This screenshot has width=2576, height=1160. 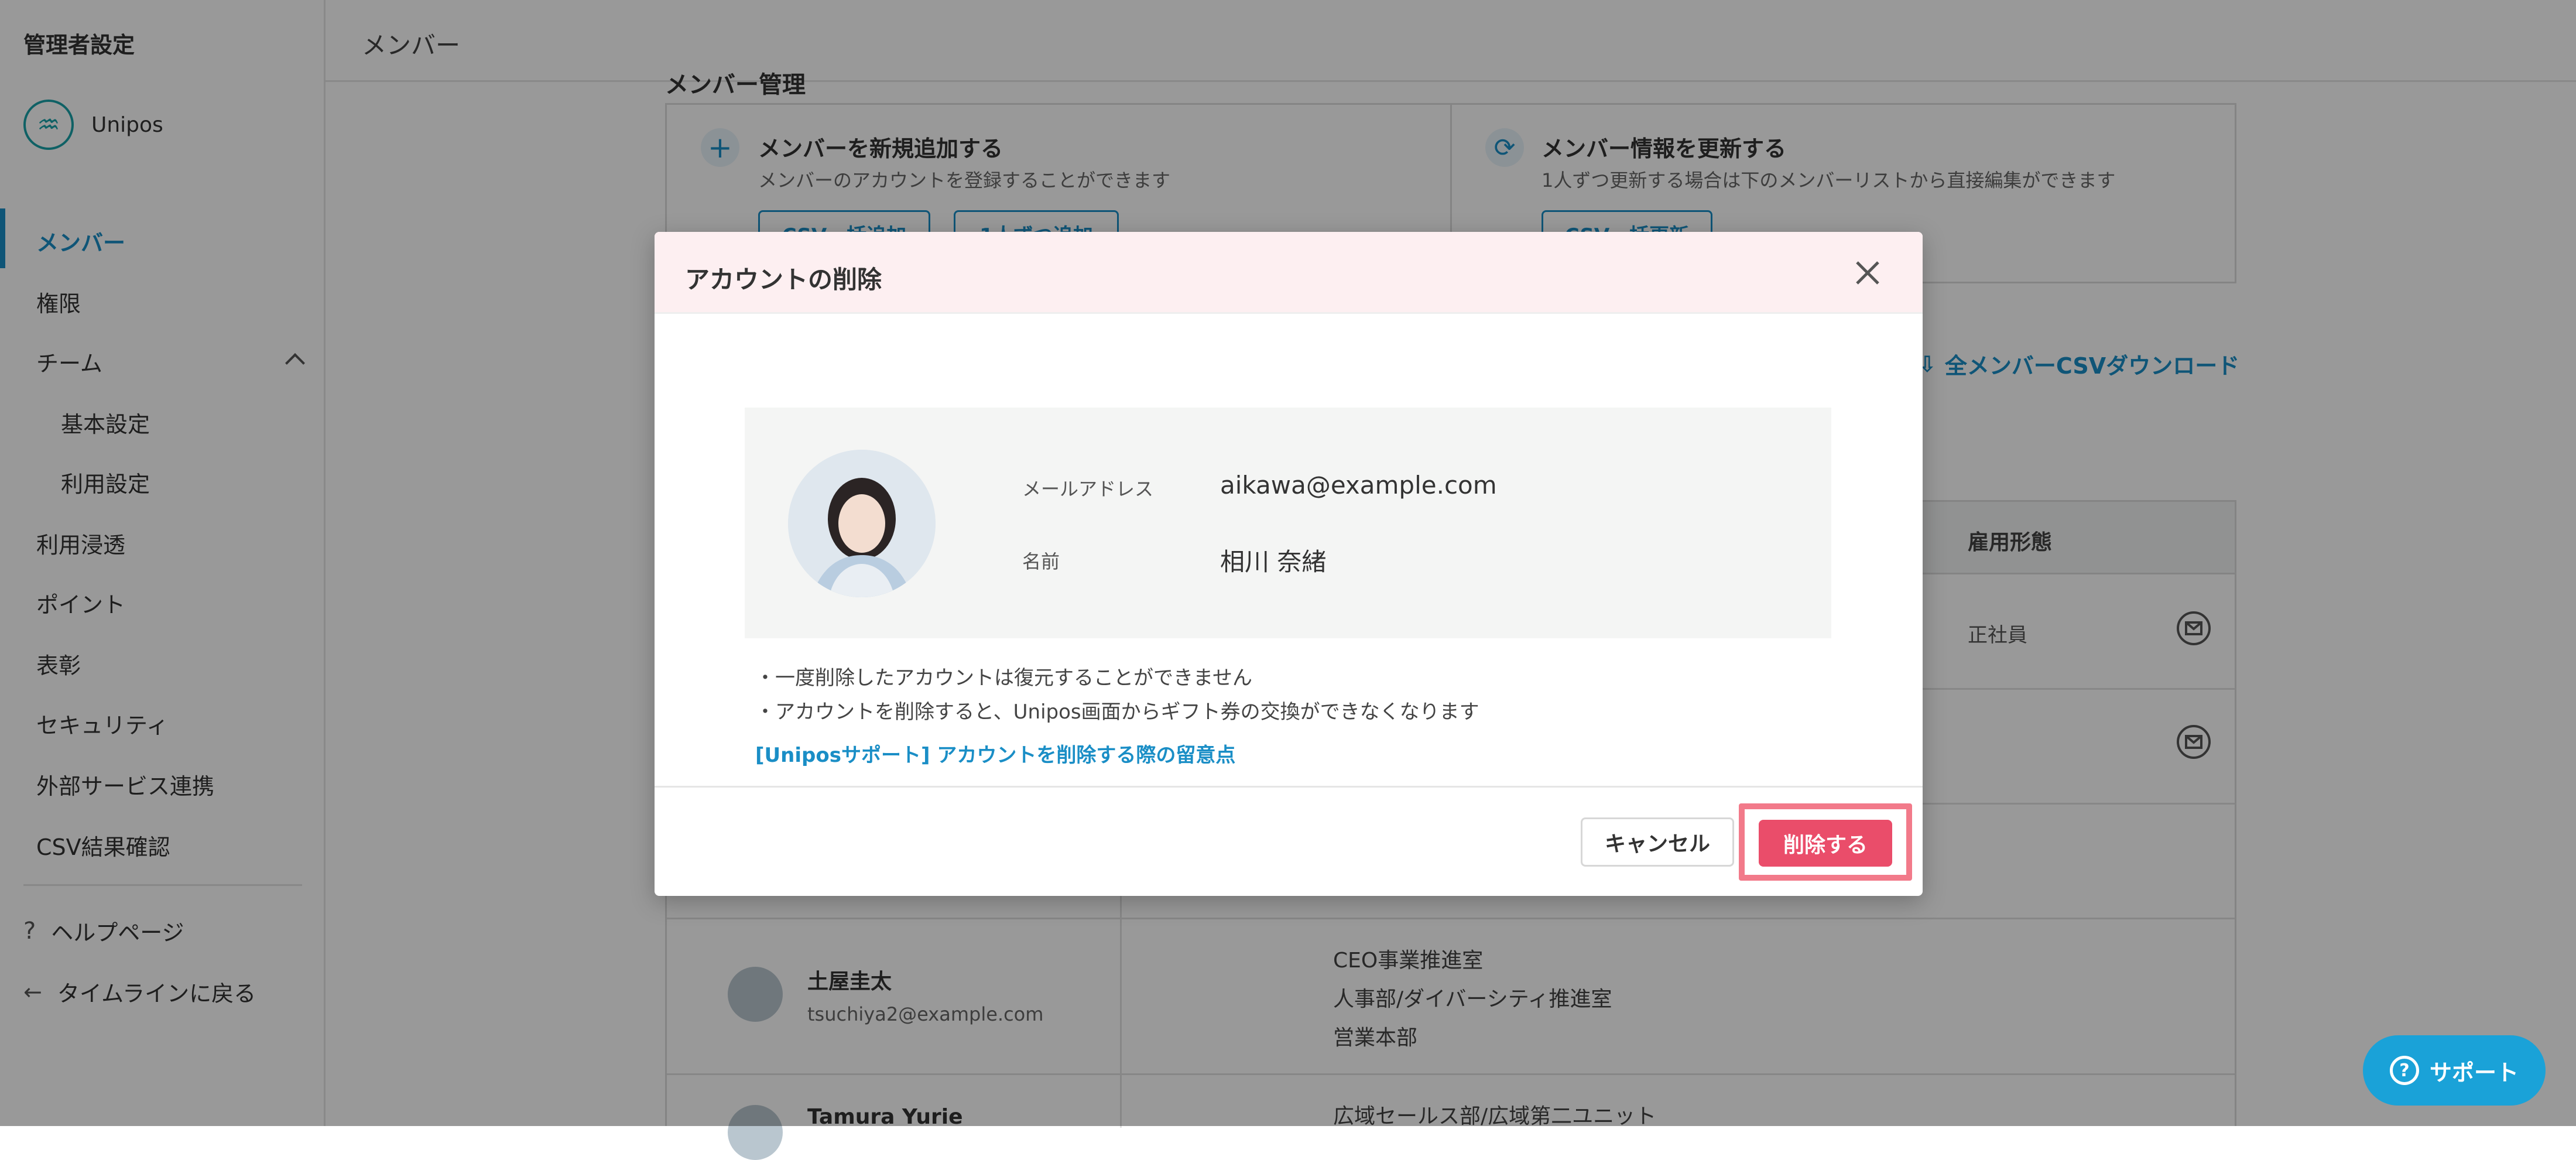 I want to click on delete-button: 削除する, so click(x=1825, y=843).